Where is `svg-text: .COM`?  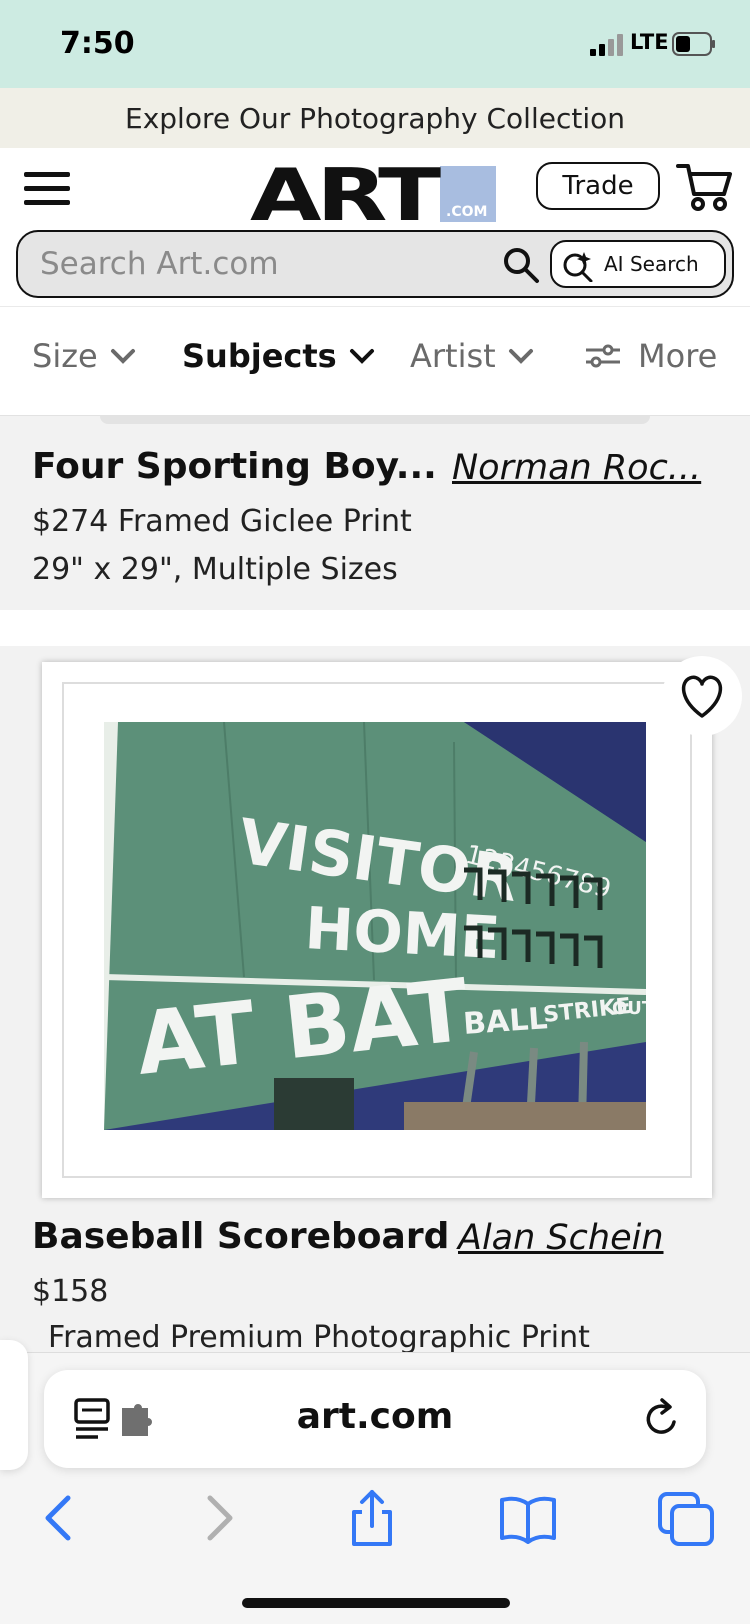 svg-text: .COM is located at coordinates (466, 212).